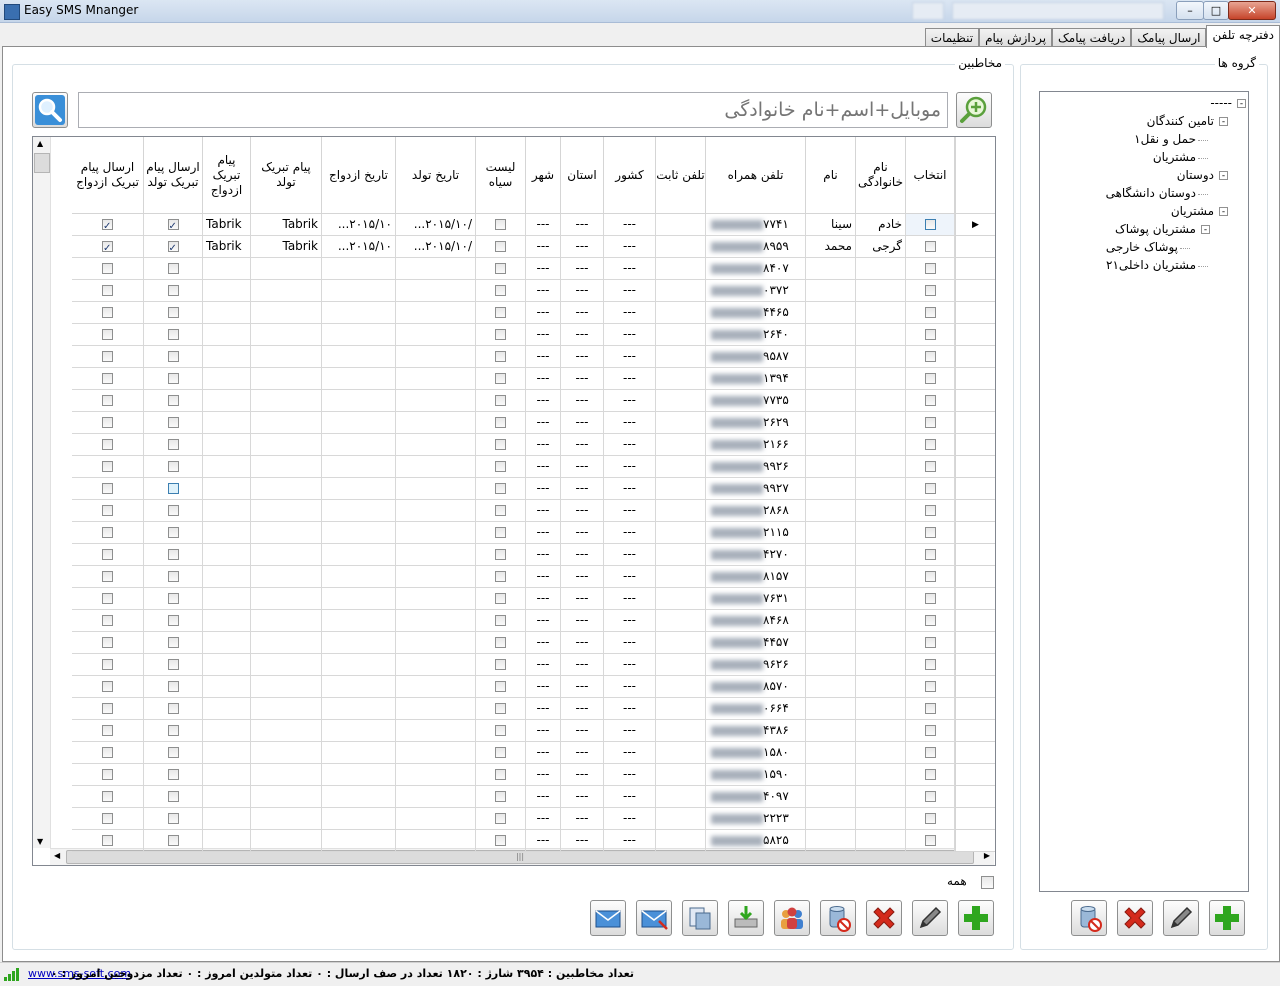 The width and height of the screenshot is (1280, 986). Describe the element at coordinates (1252, 10) in the screenshot. I see `close-button: ✕` at that location.